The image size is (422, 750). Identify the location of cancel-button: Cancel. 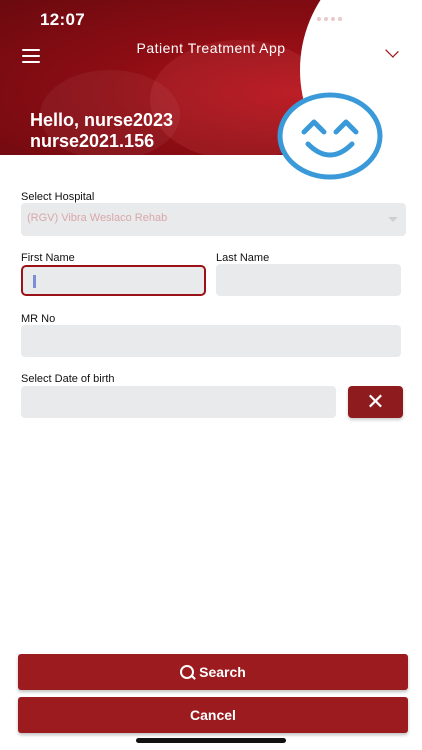
(213, 715).